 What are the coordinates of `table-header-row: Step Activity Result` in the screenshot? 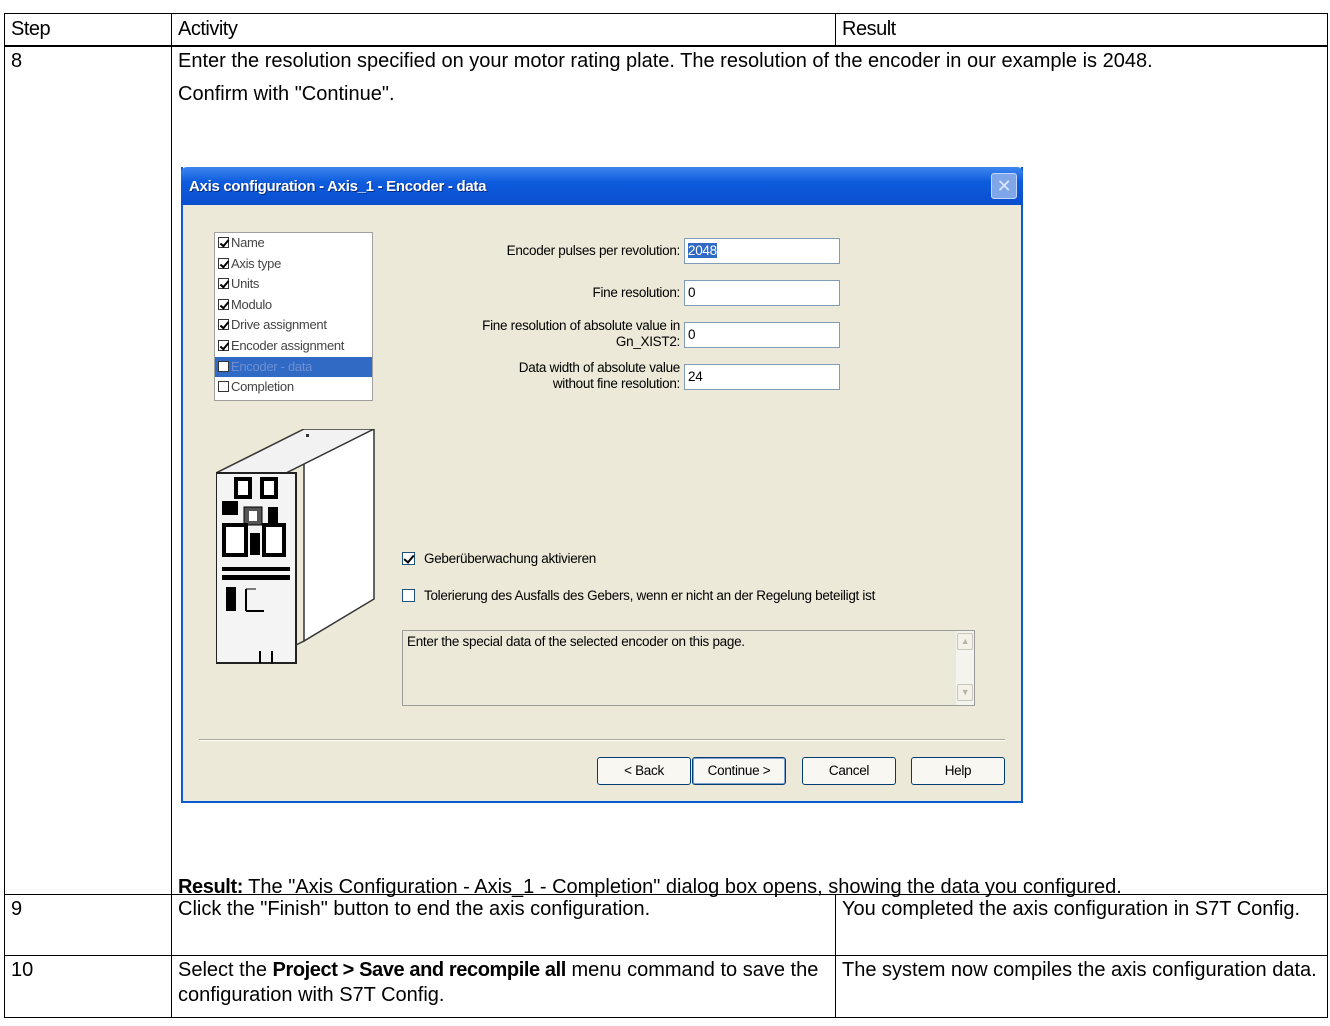 It's located at (666, 30).